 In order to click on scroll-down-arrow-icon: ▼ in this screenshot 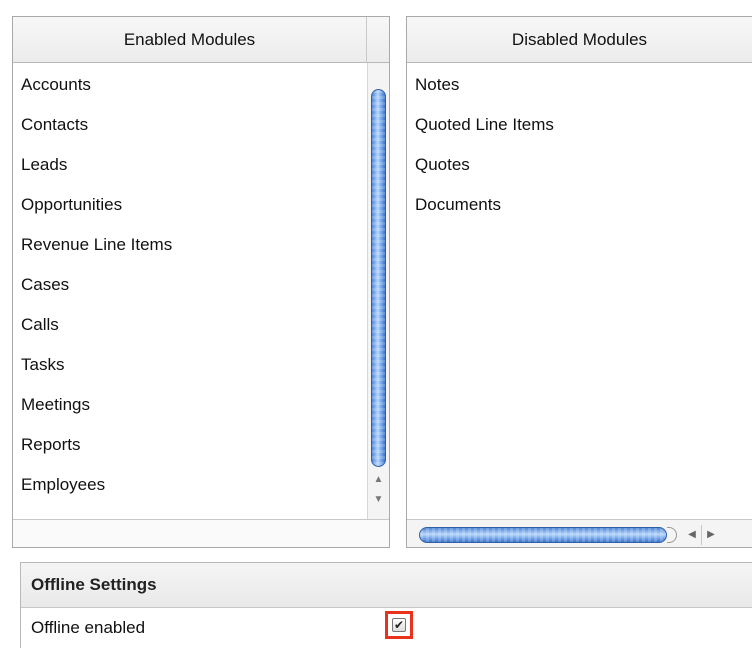, I will do `click(378, 500)`.